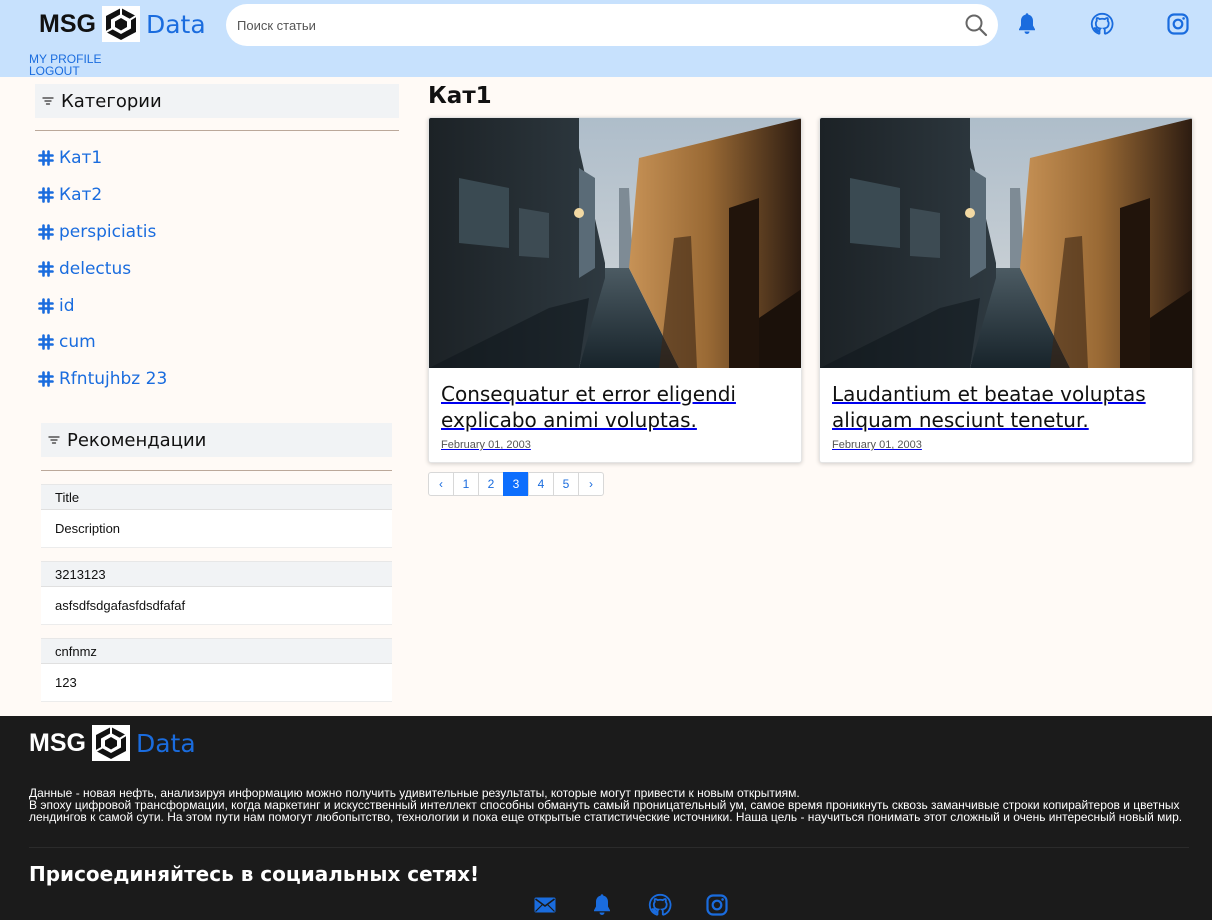  I want to click on list-item: Кат2, so click(102, 195).